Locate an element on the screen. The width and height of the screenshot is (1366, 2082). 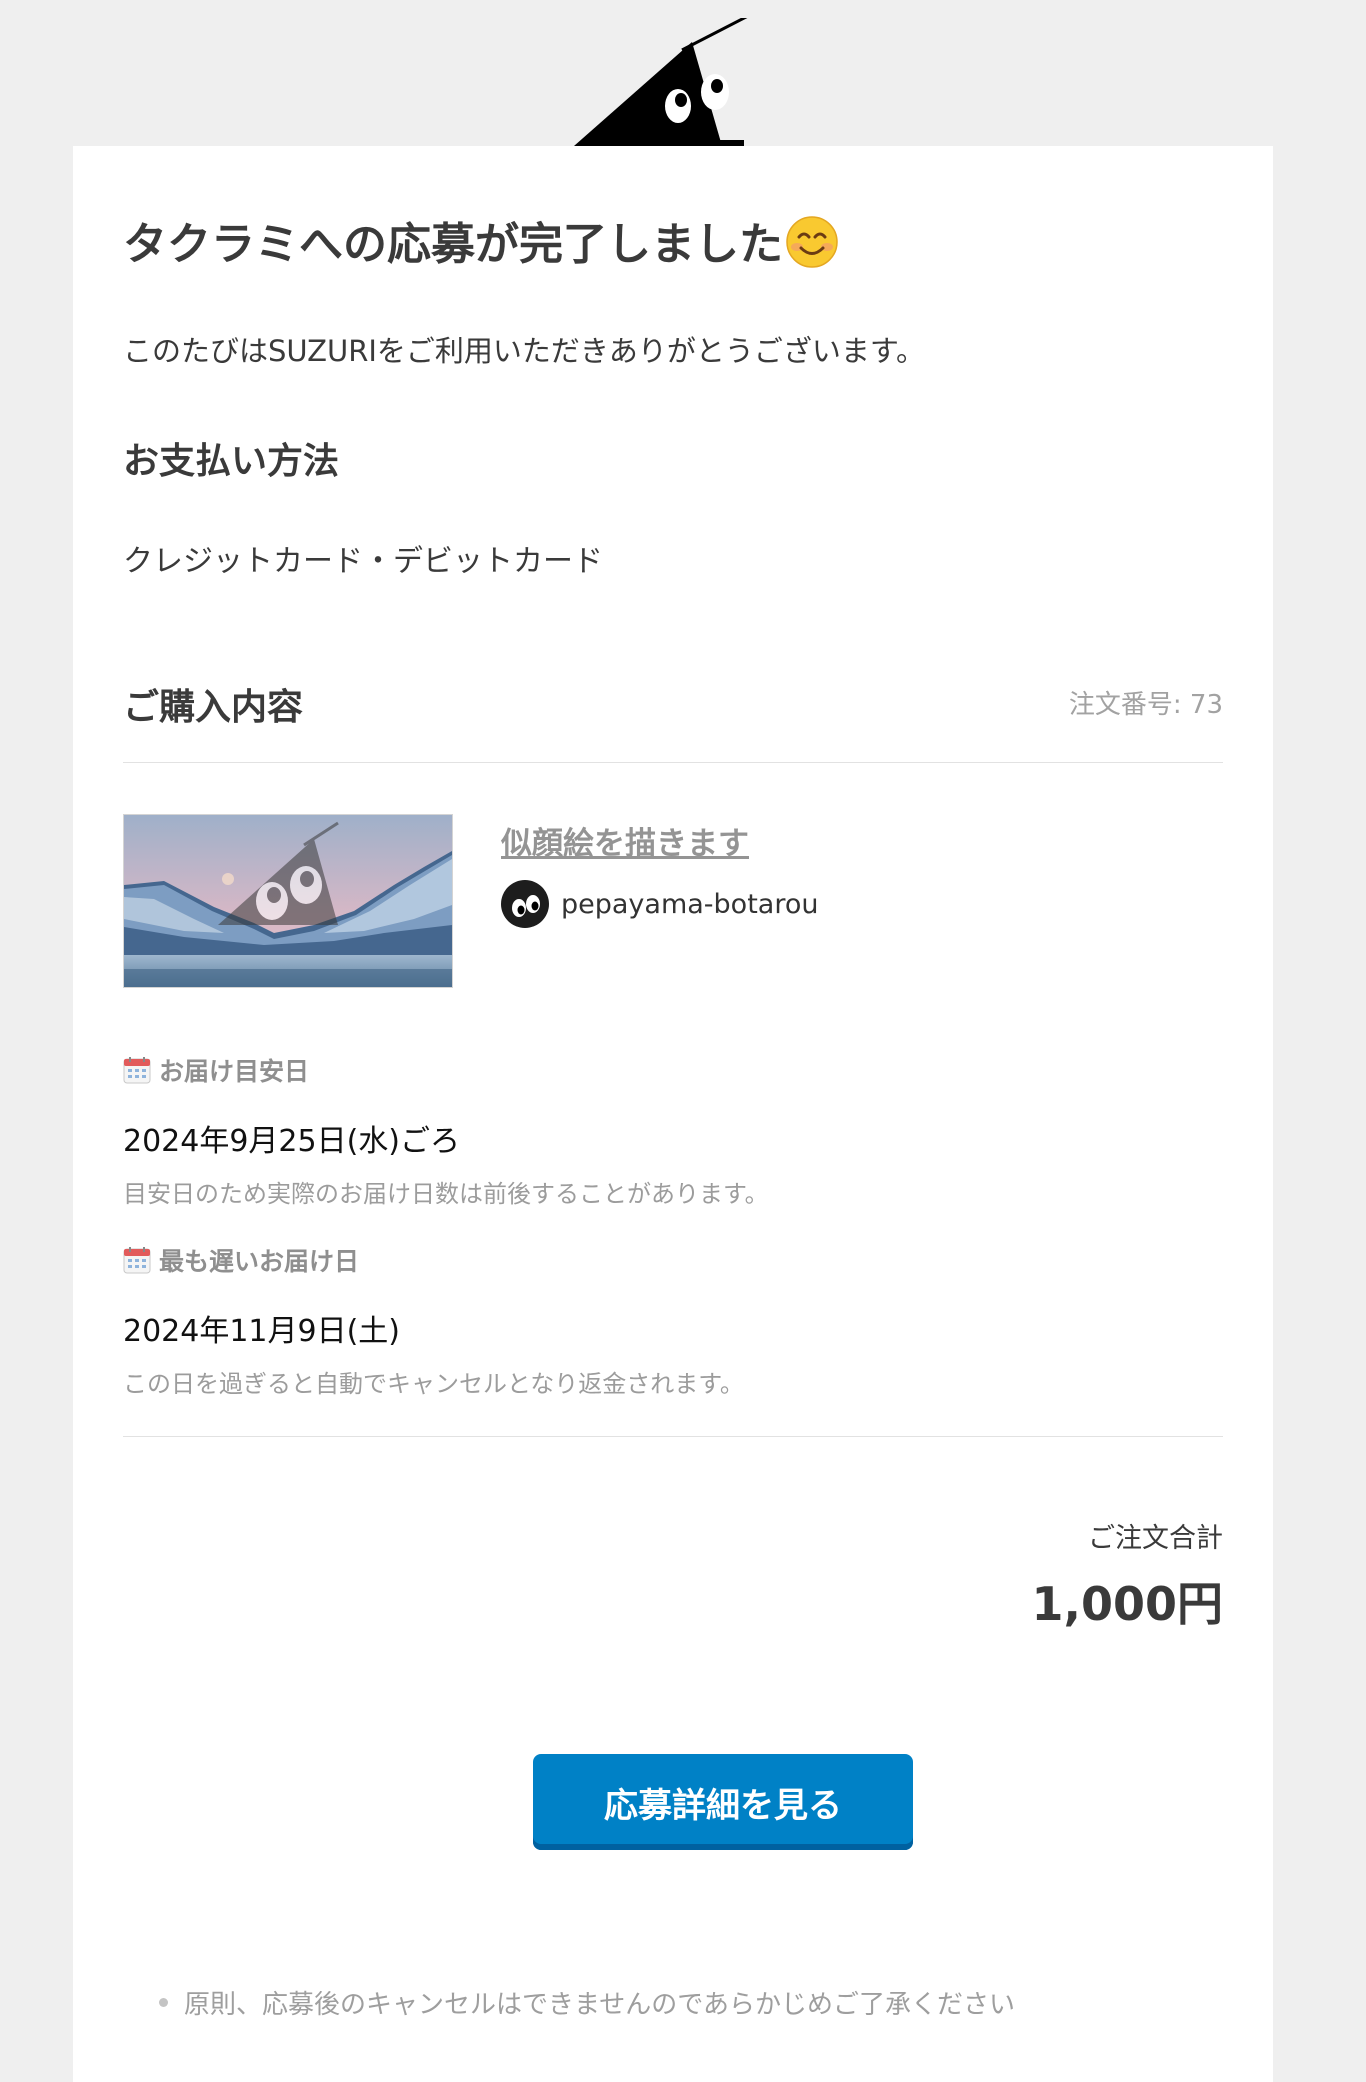
creator-link: pepayama-botarou is located at coordinates (659, 904).